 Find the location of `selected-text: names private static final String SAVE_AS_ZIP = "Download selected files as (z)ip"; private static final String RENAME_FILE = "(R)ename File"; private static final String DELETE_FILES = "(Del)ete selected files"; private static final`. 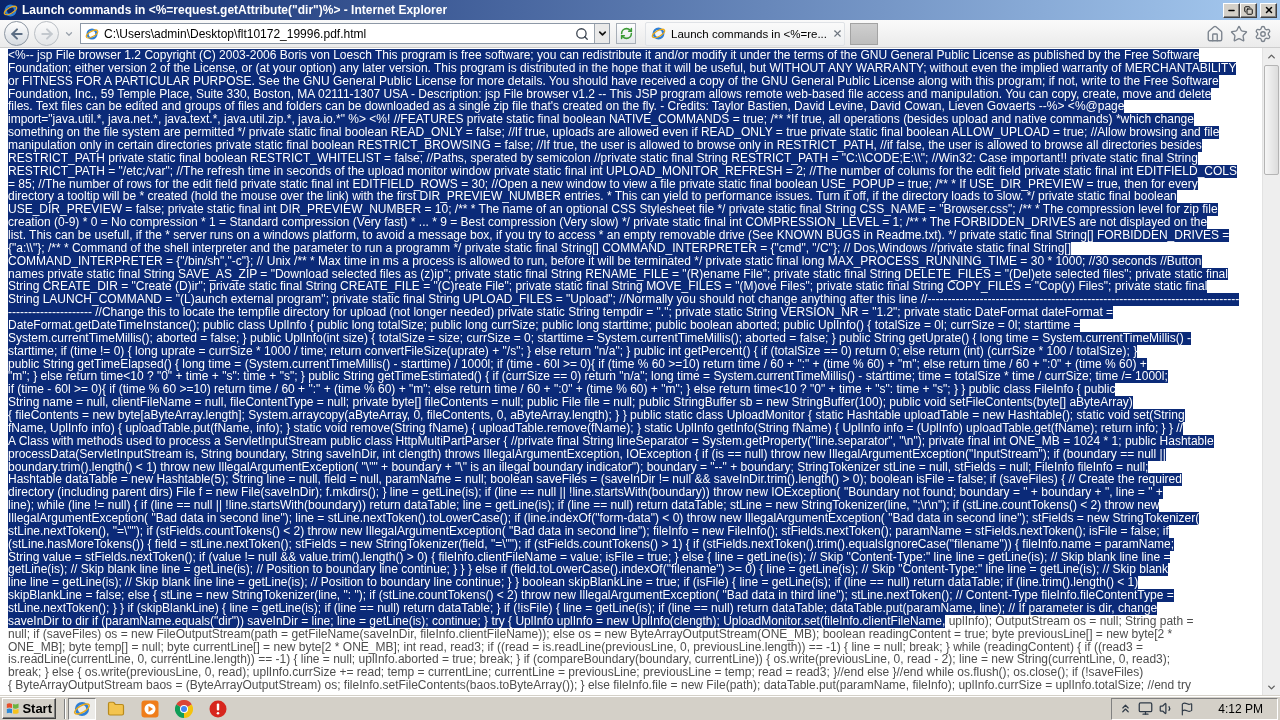

selected-text: names private static final String SAVE_AS_ZIP = "Download selected files as (z)ip"; private static final String RENAME_FILE = "(R)ename File"; private static final String DELETE_FILES = "(Del)ete selected files"; private static final is located at coordinates (618, 274).